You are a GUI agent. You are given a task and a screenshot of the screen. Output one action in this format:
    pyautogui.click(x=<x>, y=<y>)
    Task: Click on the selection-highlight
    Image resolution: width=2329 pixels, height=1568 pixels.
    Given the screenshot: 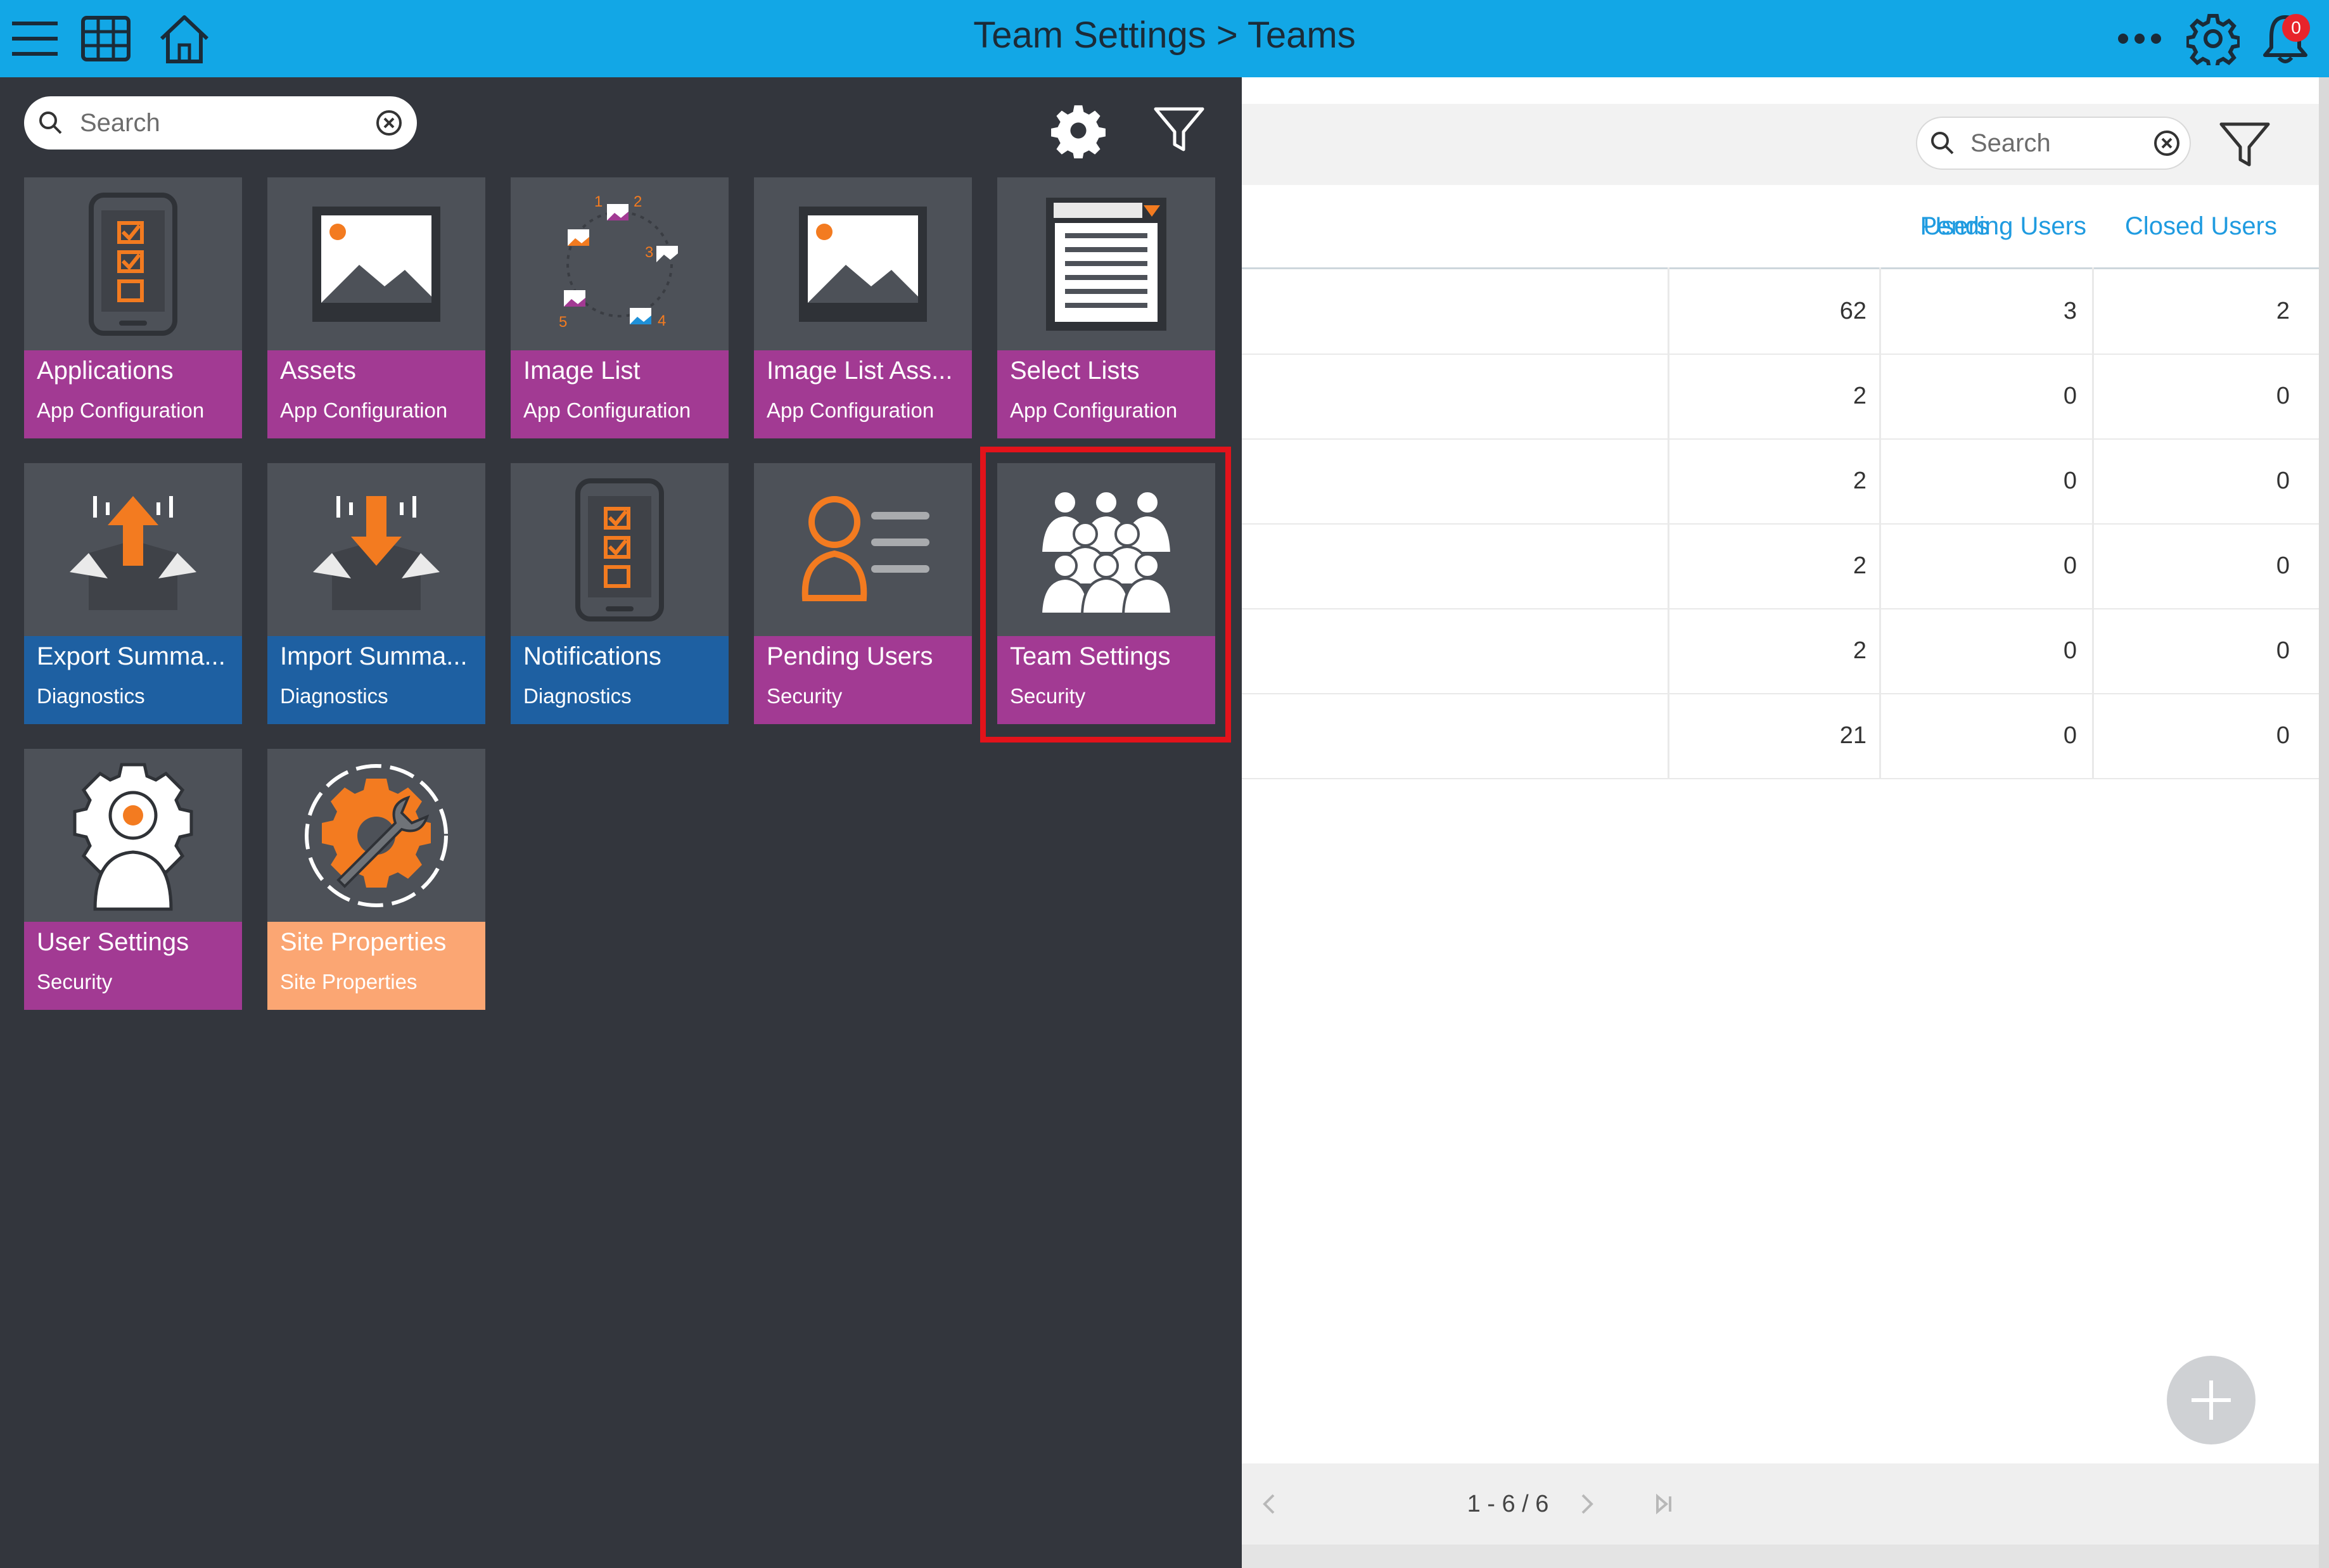 What is the action you would take?
    pyautogui.click(x=1105, y=595)
    